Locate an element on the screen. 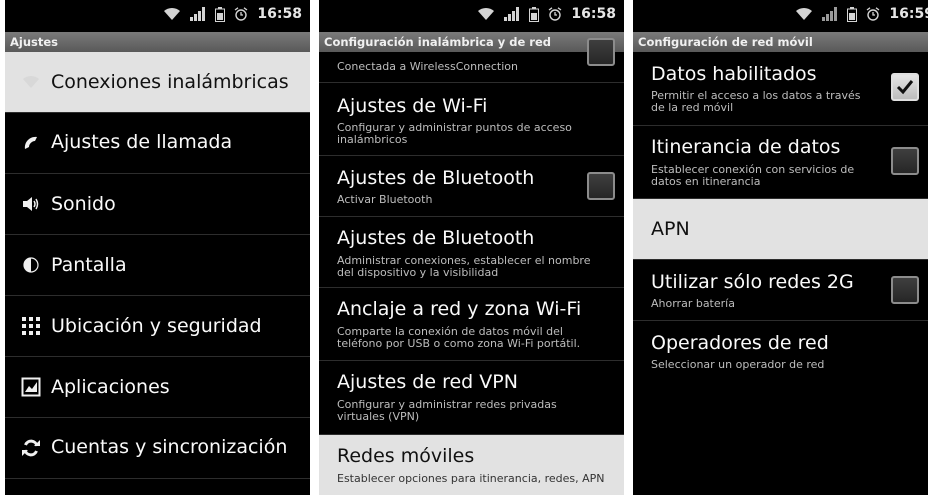 The image size is (928, 495). settings-item-accounts: Cuentas y sincronización is located at coordinates (157, 448).